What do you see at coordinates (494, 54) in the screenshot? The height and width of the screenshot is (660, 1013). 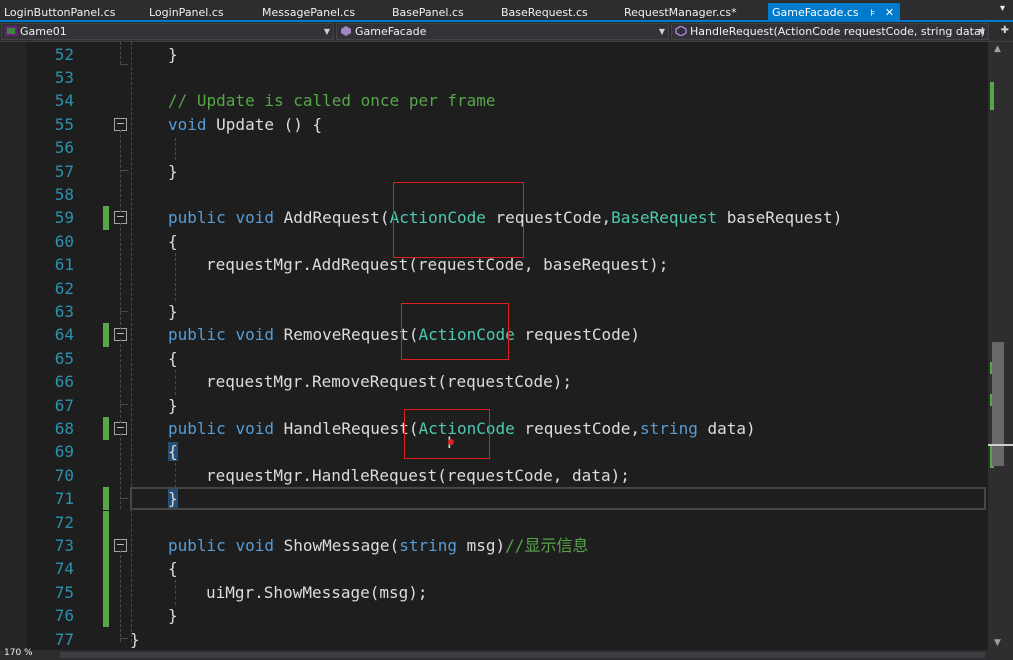 I see `code-line: 52}` at bounding box center [494, 54].